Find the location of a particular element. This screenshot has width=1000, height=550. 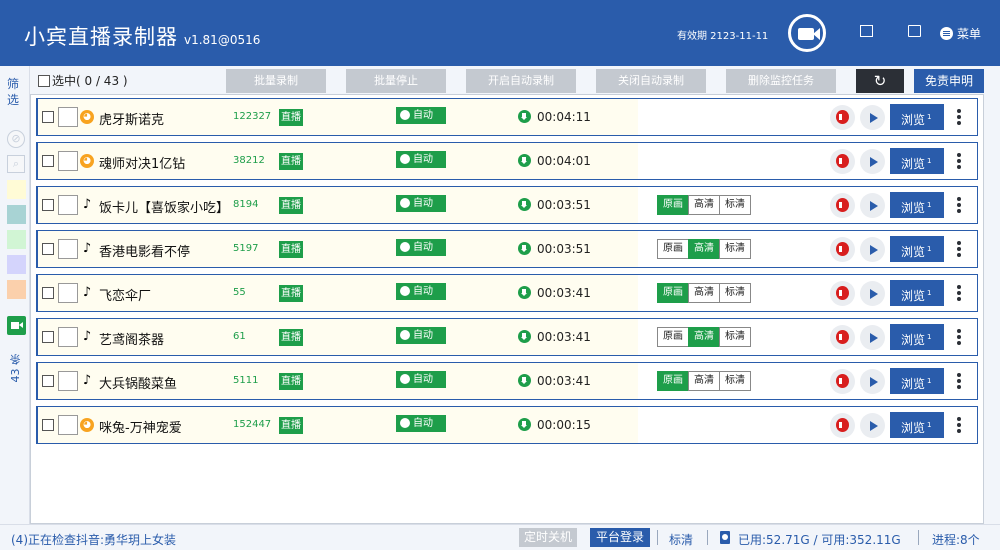

table-row: ♪ 飞恋伞厂 55 直播 自动 00:03:41 原画 高清 标清 浏览 1 is located at coordinates (507, 293).